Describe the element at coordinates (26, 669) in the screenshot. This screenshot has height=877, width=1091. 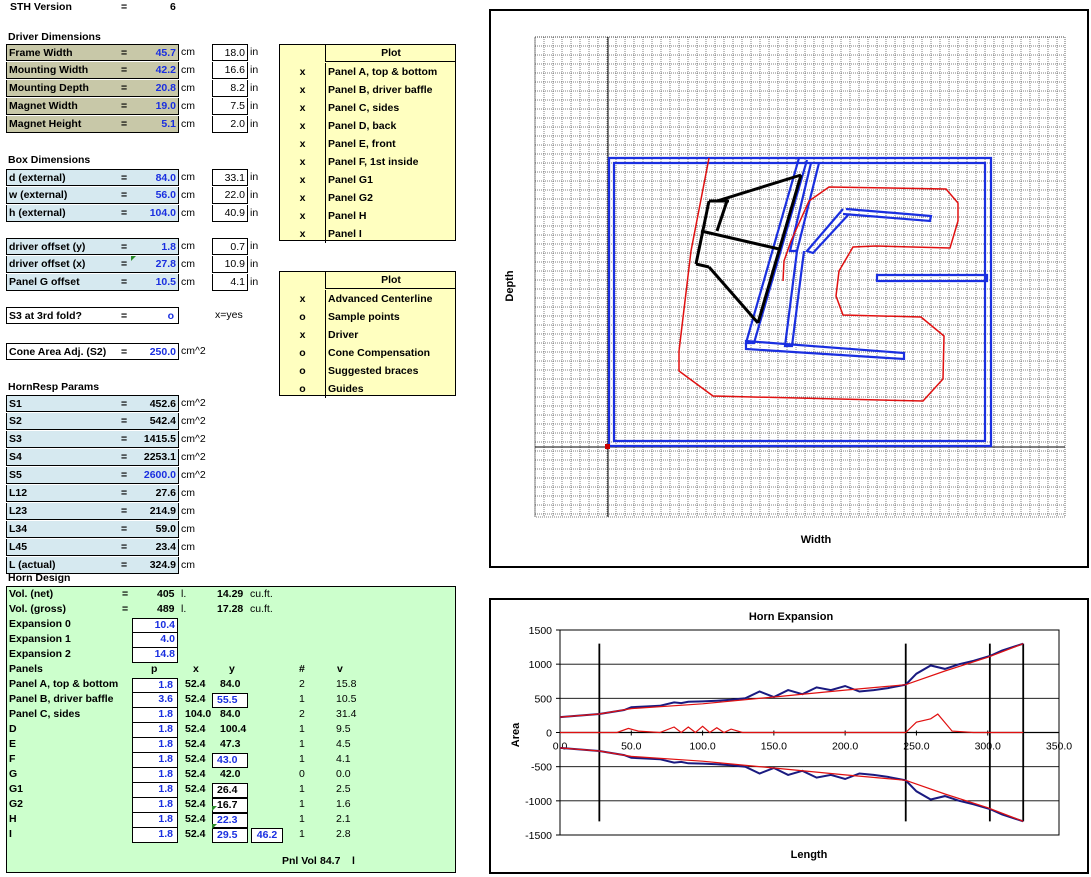
I see `panels-header: Panels` at that location.